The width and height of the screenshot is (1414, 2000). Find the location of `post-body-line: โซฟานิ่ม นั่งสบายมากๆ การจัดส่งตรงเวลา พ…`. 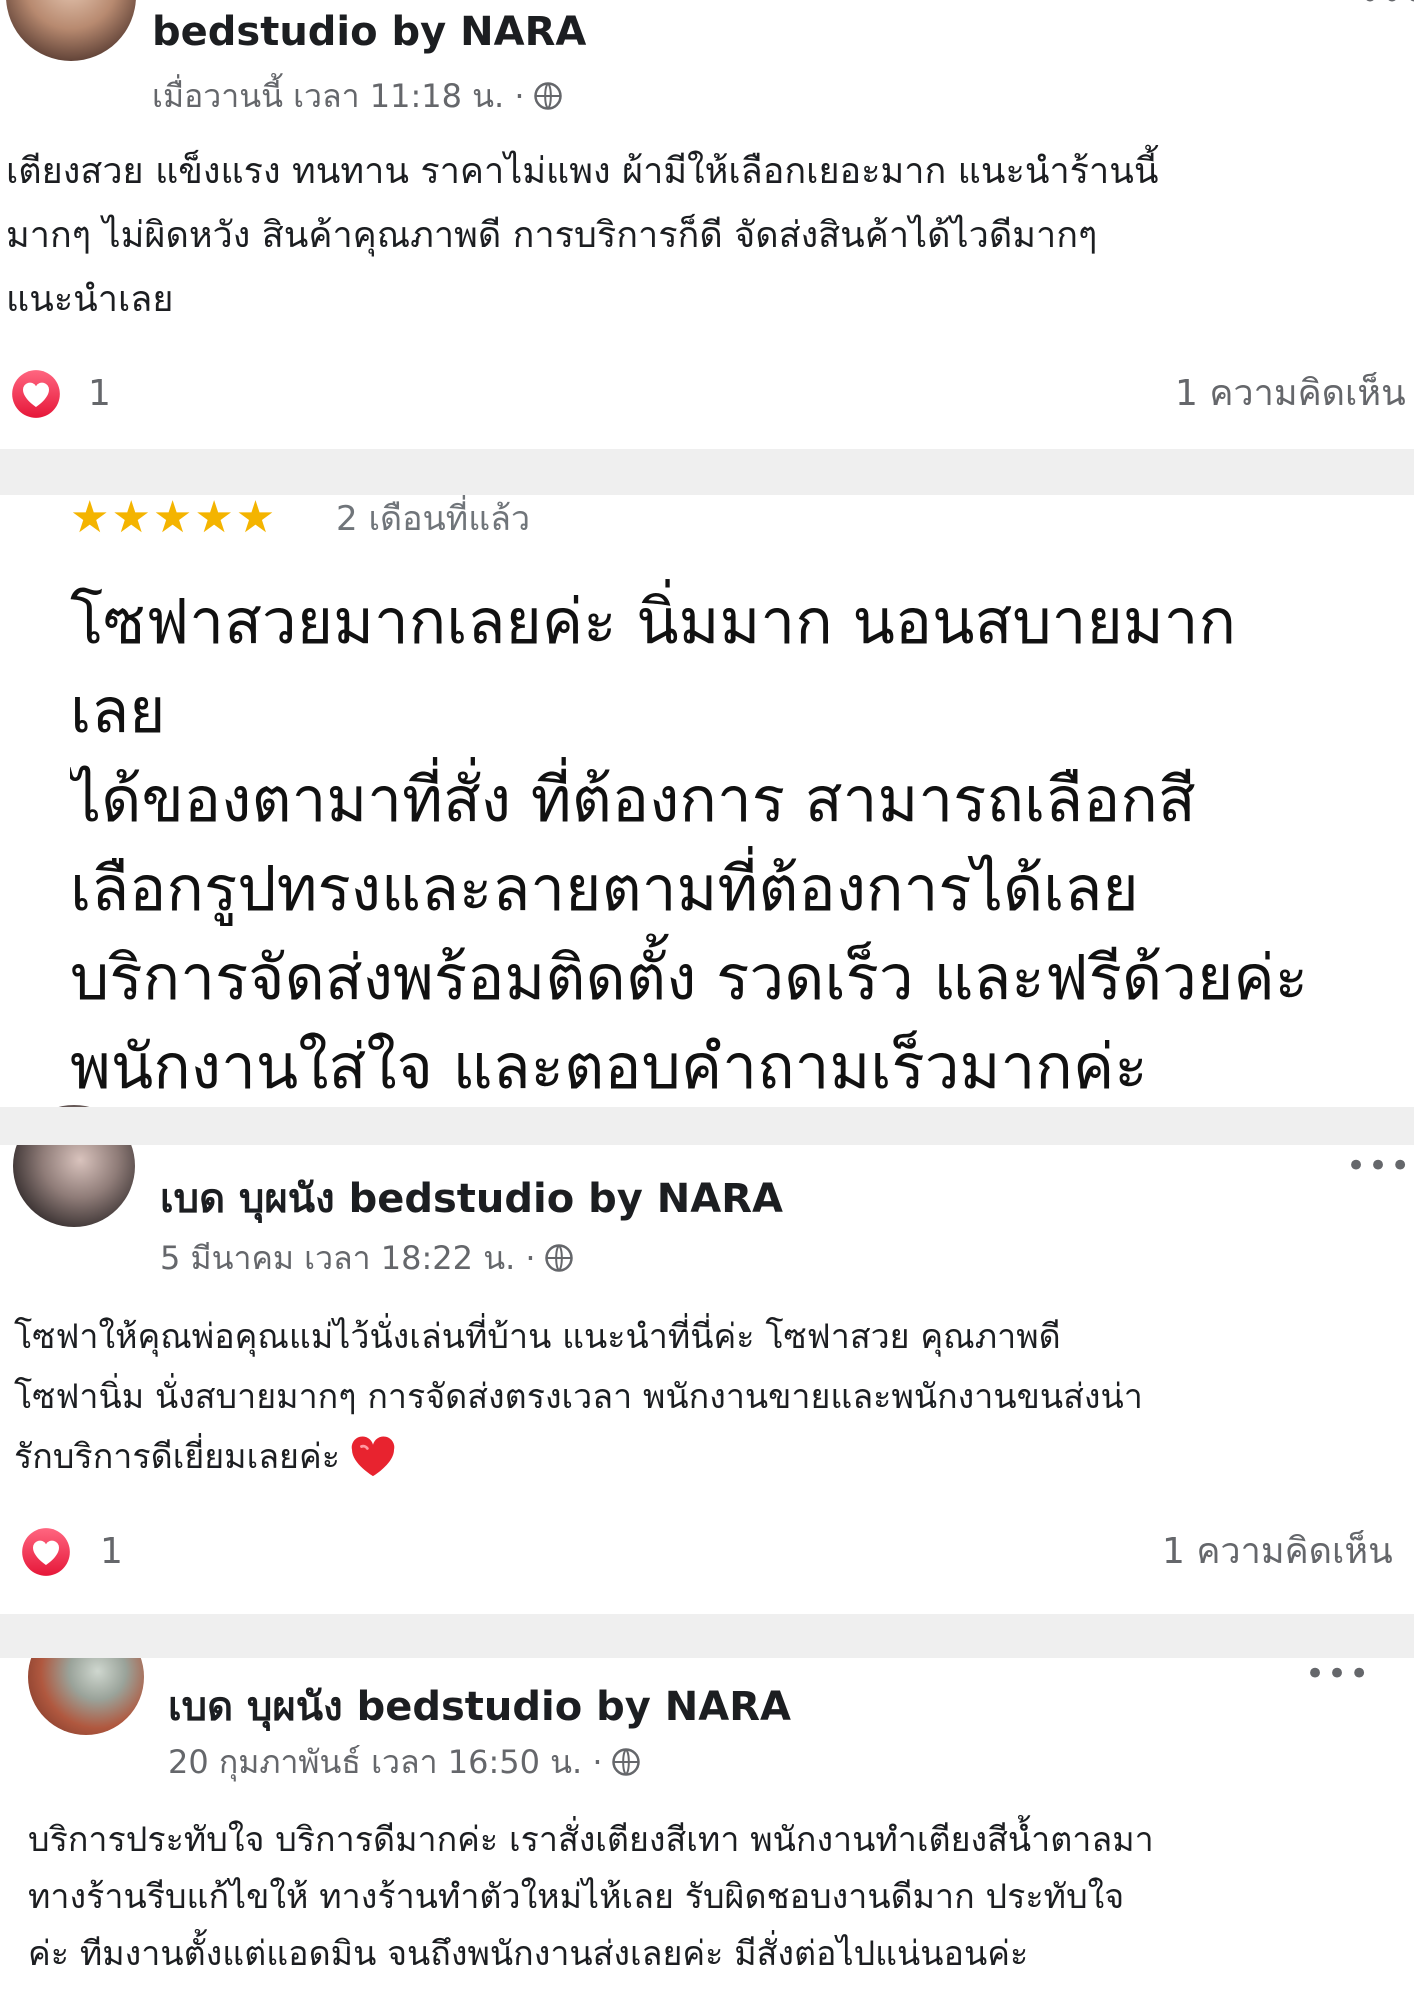

post-body-line: โซฟานิ่ม นั่งสบายมากๆ การจัดส่งตรงเวลา พ… is located at coordinates (578, 1397).